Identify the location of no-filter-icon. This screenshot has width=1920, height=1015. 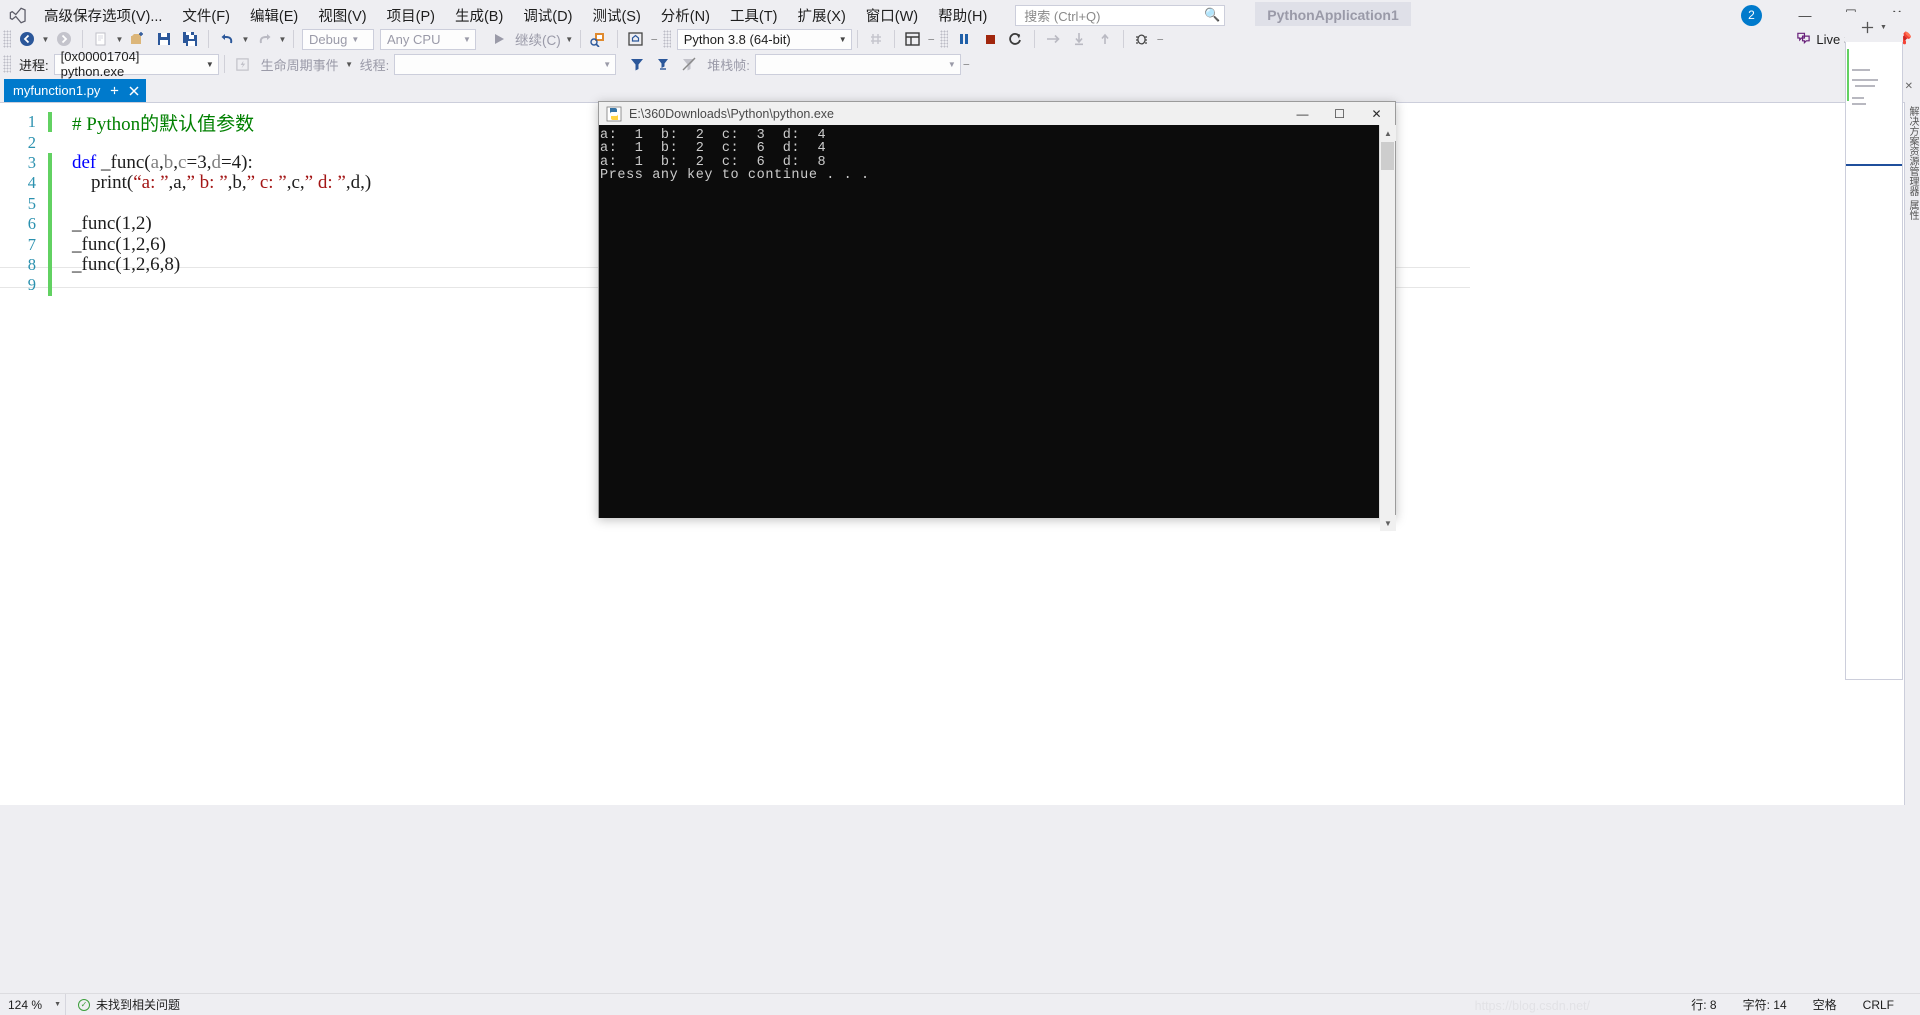
(689, 64).